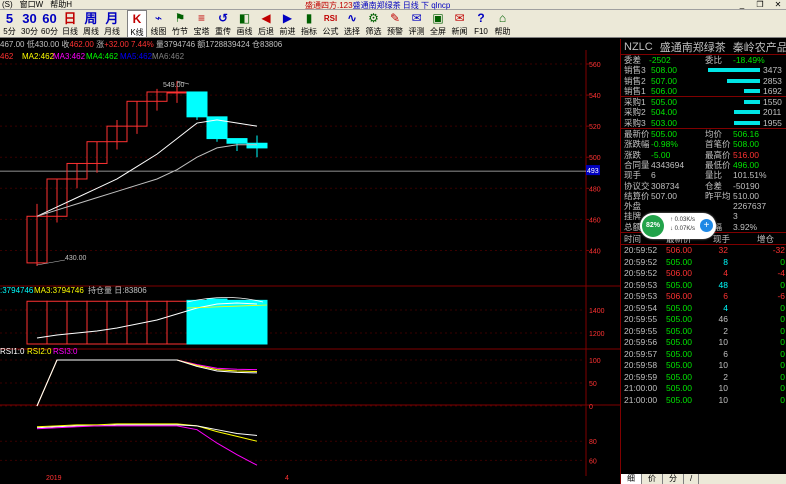 This screenshot has width=786, height=484. What do you see at coordinates (102, 56) in the screenshot?
I see `ma-legend-3: MA4:462` at bounding box center [102, 56].